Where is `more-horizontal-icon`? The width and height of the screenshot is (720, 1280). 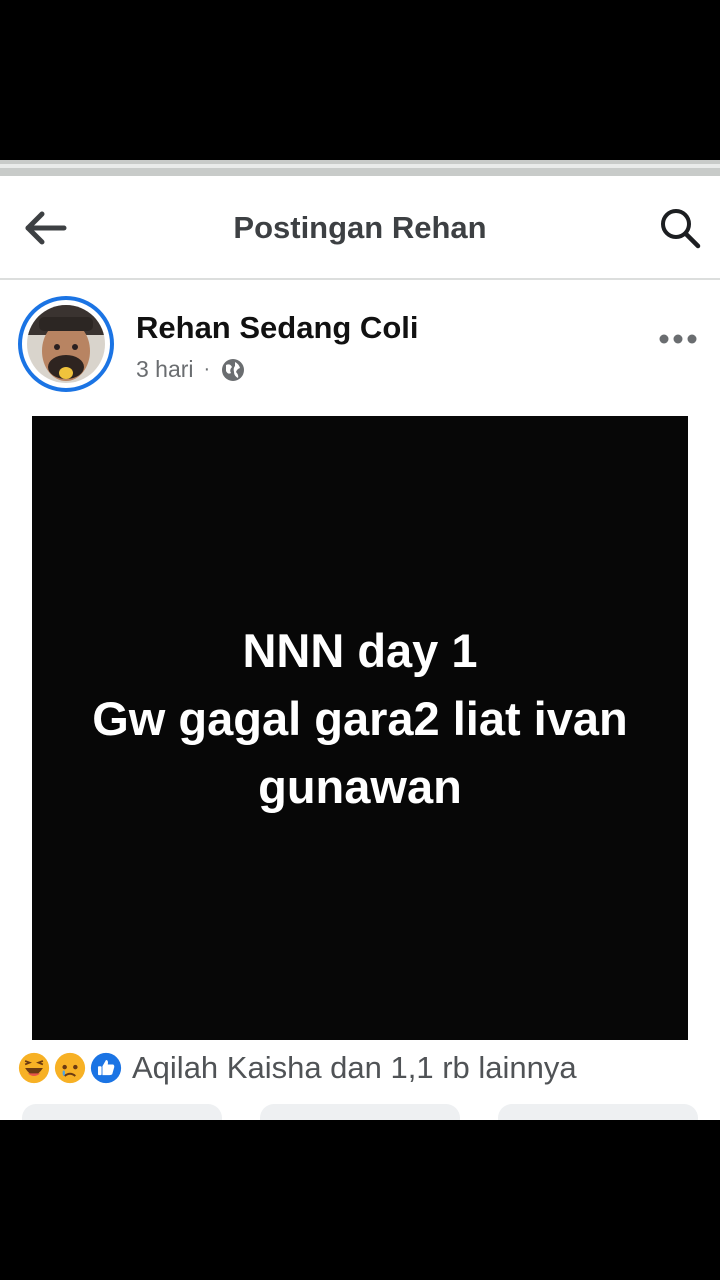
more-horizontal-icon is located at coordinates (678, 339).